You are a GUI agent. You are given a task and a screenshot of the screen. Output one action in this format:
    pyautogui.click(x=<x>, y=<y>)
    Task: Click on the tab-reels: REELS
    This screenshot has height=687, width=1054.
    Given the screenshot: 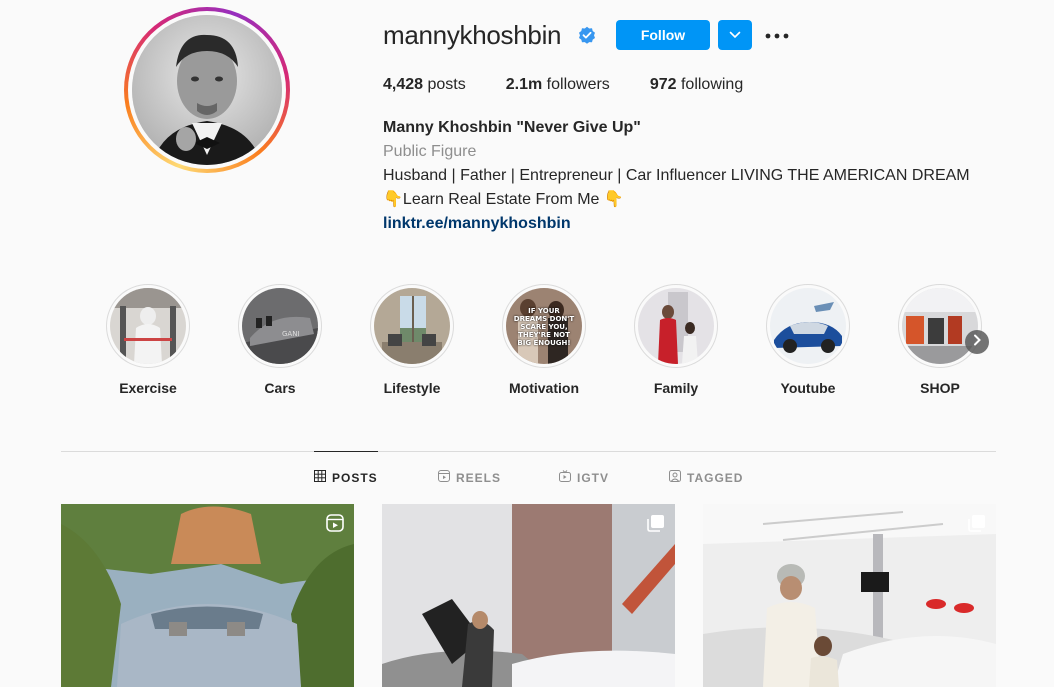 What is the action you would take?
    pyautogui.click(x=469, y=477)
    